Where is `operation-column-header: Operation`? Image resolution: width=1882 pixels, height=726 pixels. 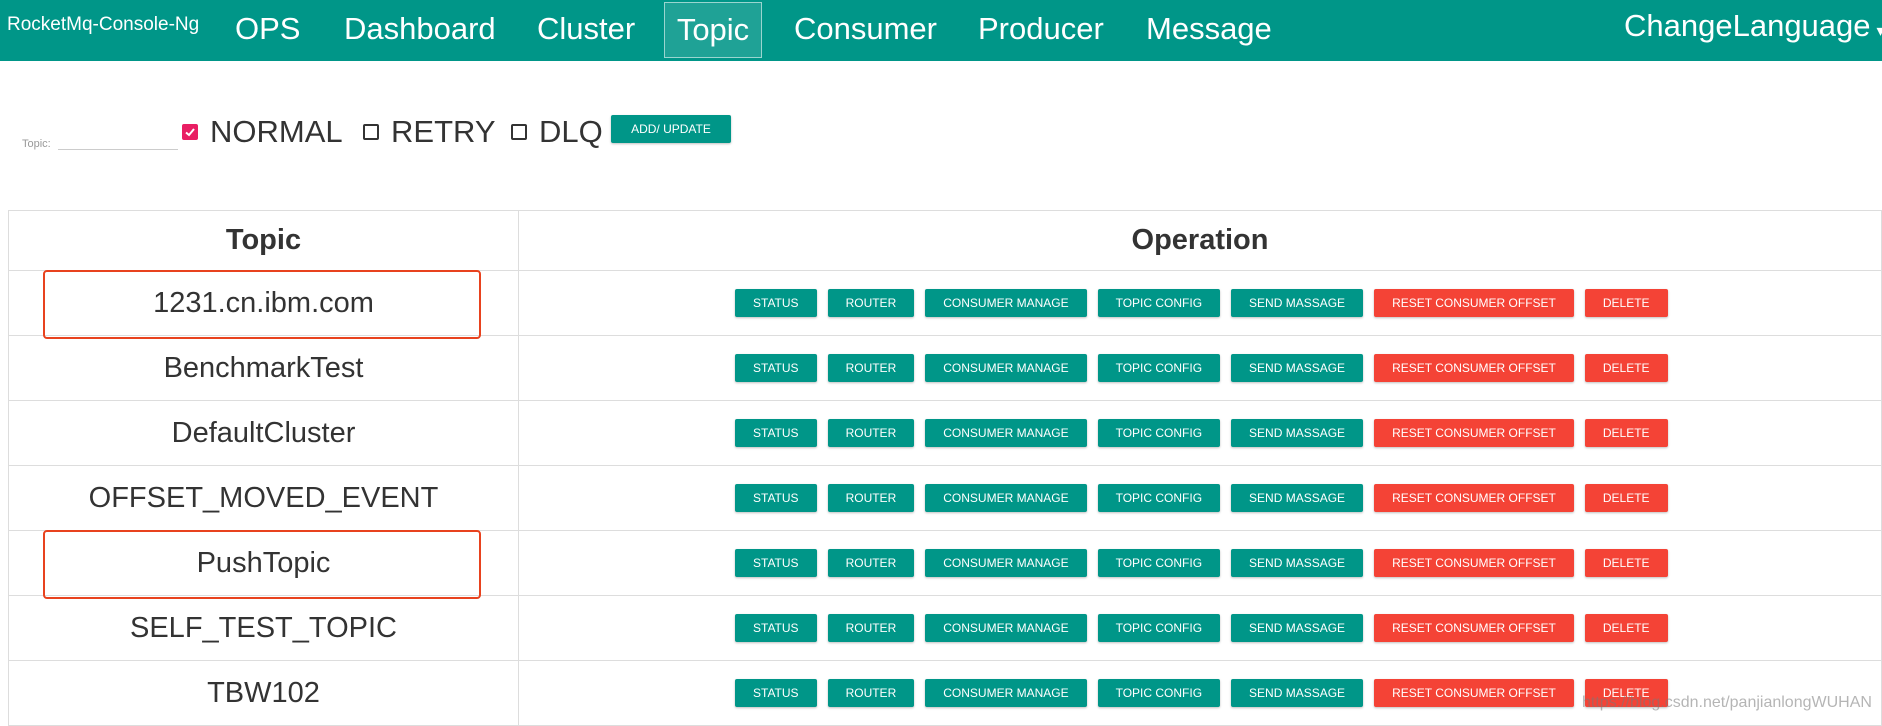 operation-column-header: Operation is located at coordinates (1200, 240).